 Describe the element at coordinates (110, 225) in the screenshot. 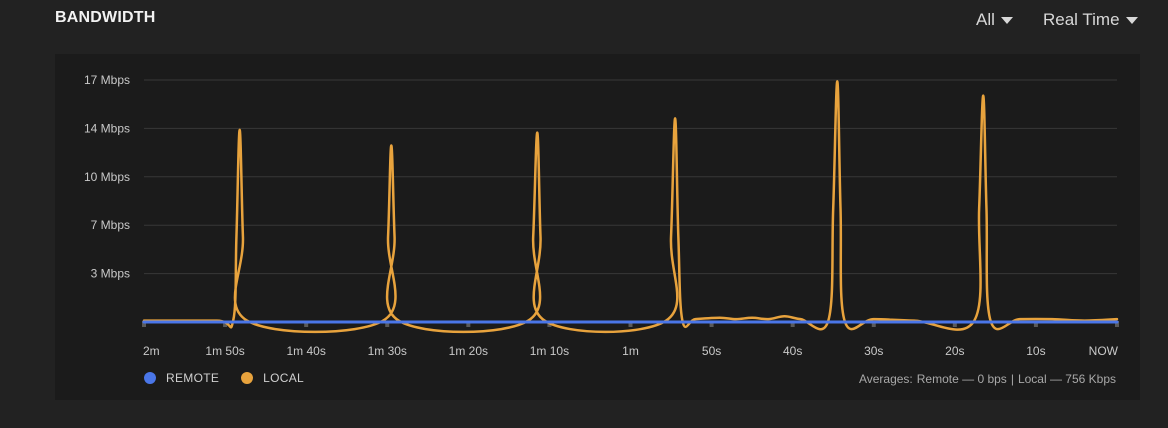

I see `y-tick-label: 7 Mbps` at that location.